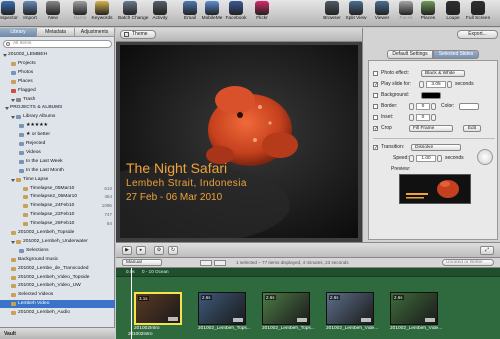 The width and height of the screenshot is (500, 339). I want to click on inset-checkbox, so click(375, 117).